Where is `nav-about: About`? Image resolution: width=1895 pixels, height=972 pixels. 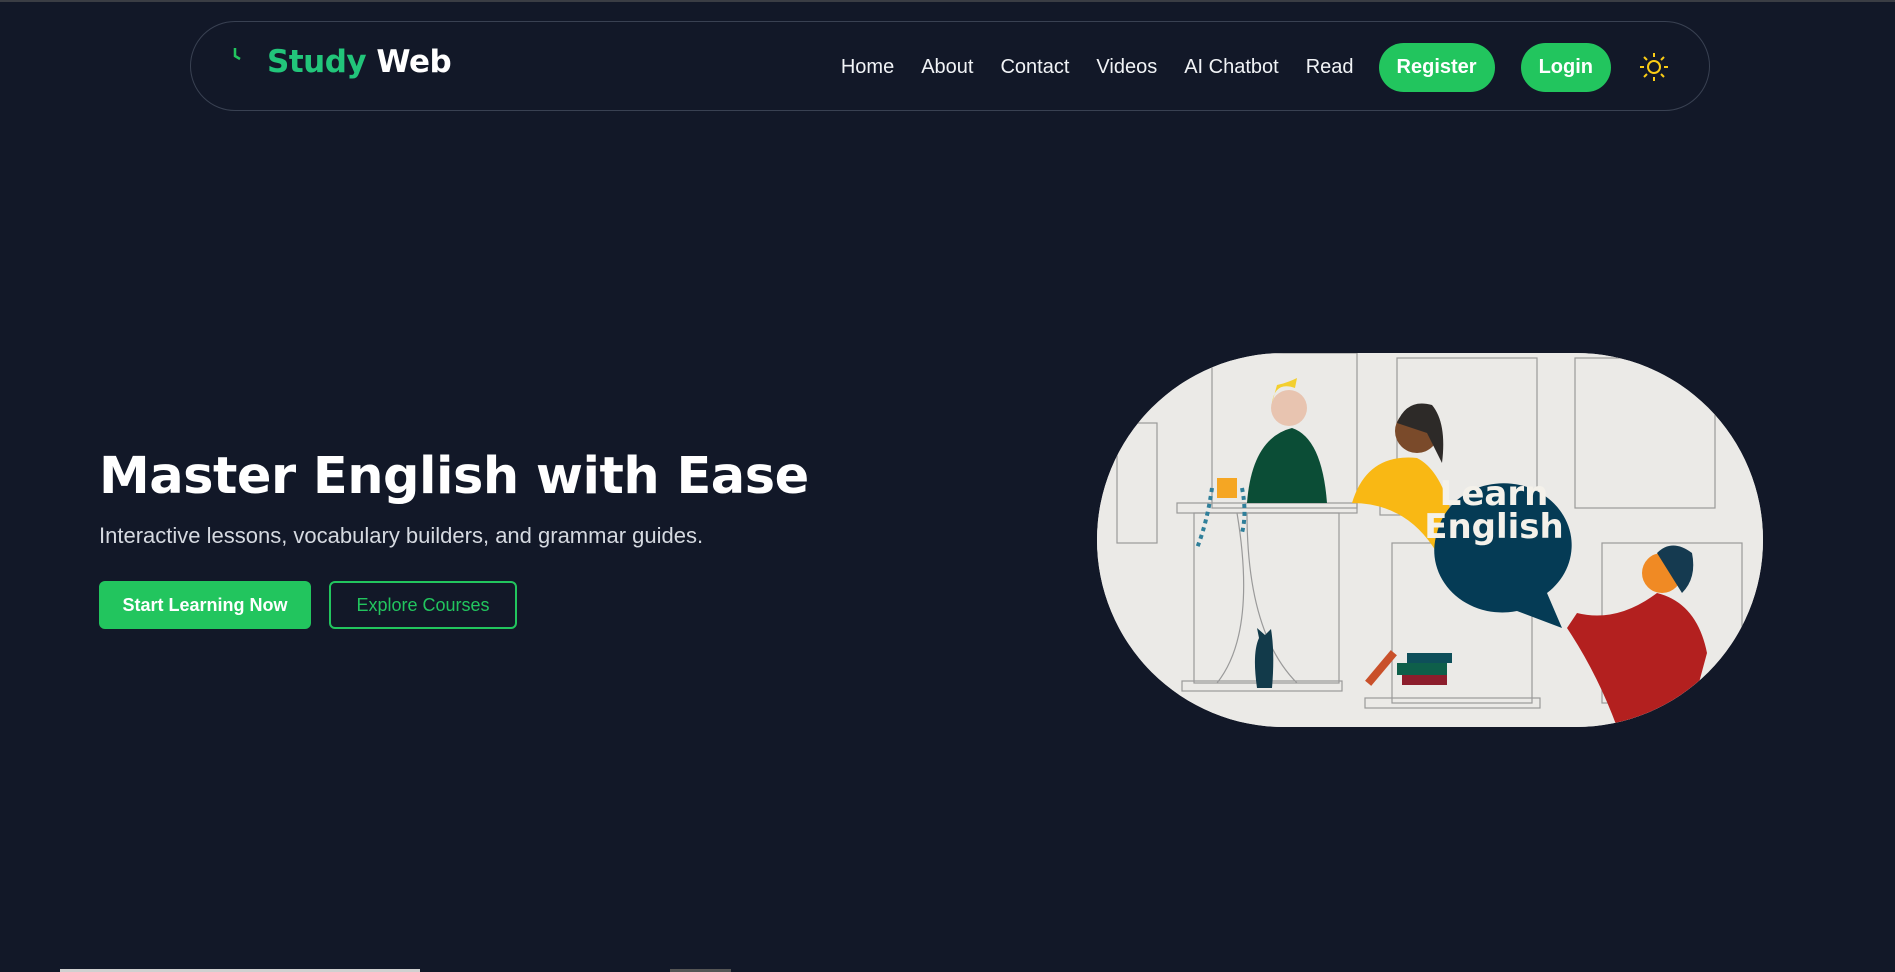 nav-about: About is located at coordinates (947, 67).